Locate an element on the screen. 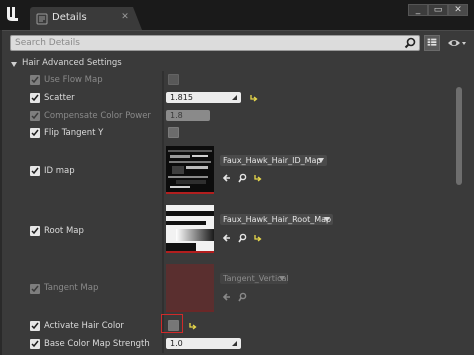 This screenshot has height=355, width=474. maximize-button: ▭ is located at coordinates (438, 10).